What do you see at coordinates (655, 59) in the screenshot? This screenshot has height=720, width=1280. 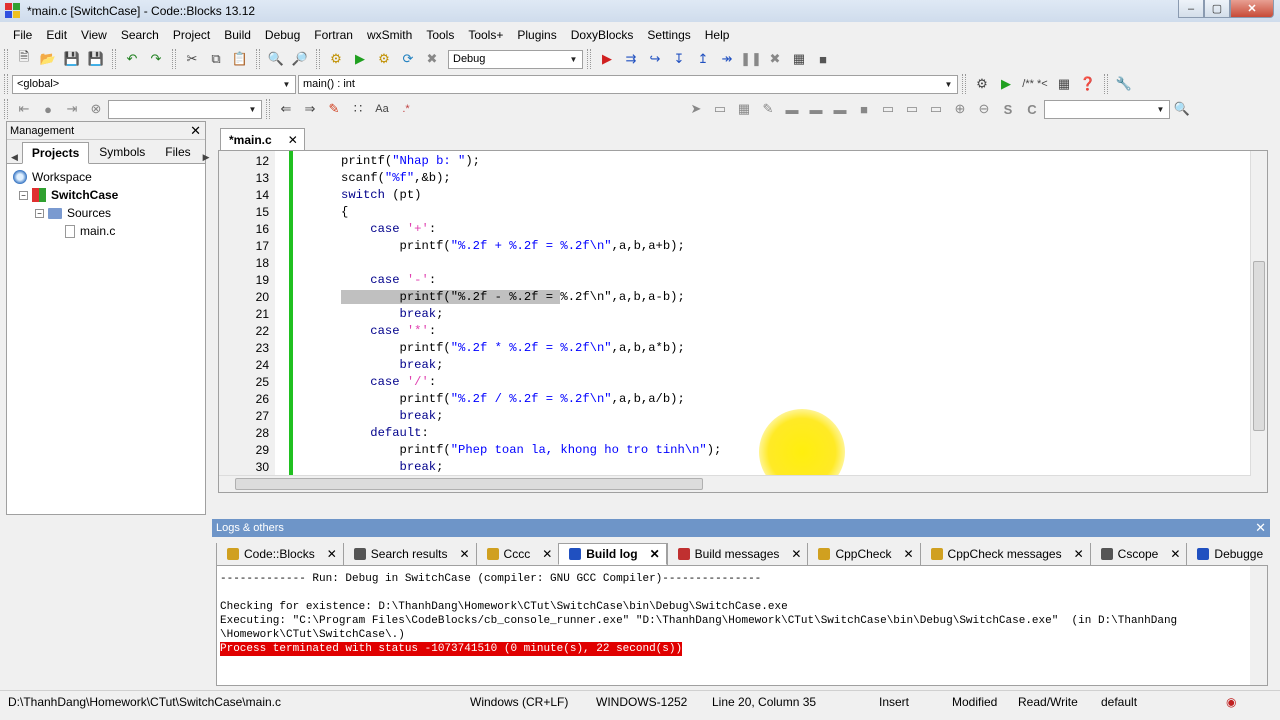 I see `next-line-icon: ↪` at bounding box center [655, 59].